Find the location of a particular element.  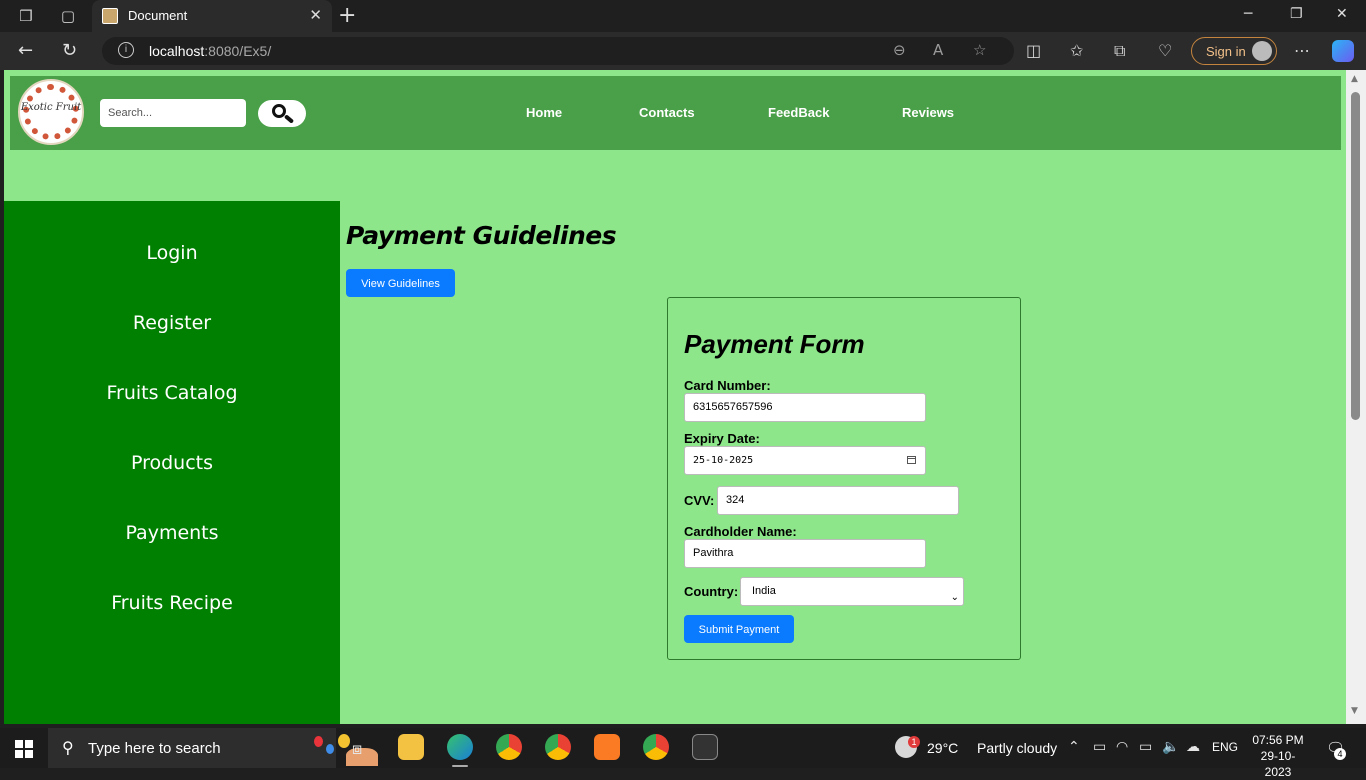

sidebar-item-fruits-recipe: Fruits Recipe is located at coordinates (172, 603).